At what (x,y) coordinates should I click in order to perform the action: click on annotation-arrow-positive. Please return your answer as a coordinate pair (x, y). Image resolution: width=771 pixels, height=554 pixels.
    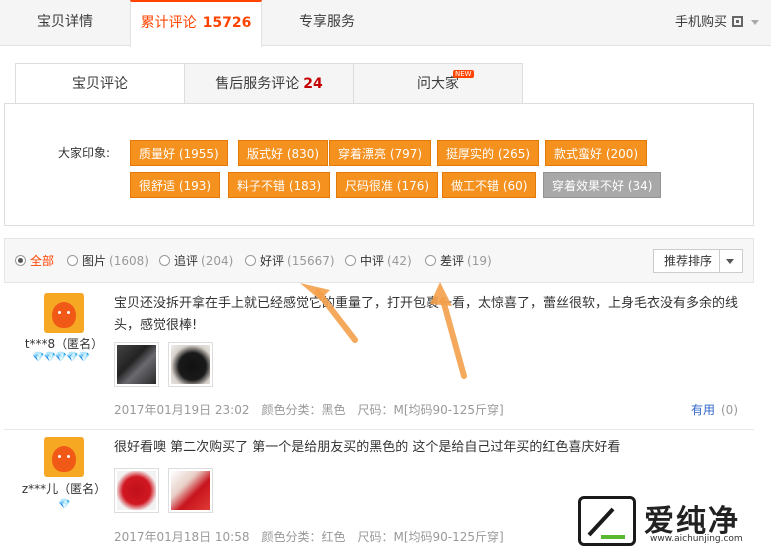
    Looking at the image, I should click on (329, 313).